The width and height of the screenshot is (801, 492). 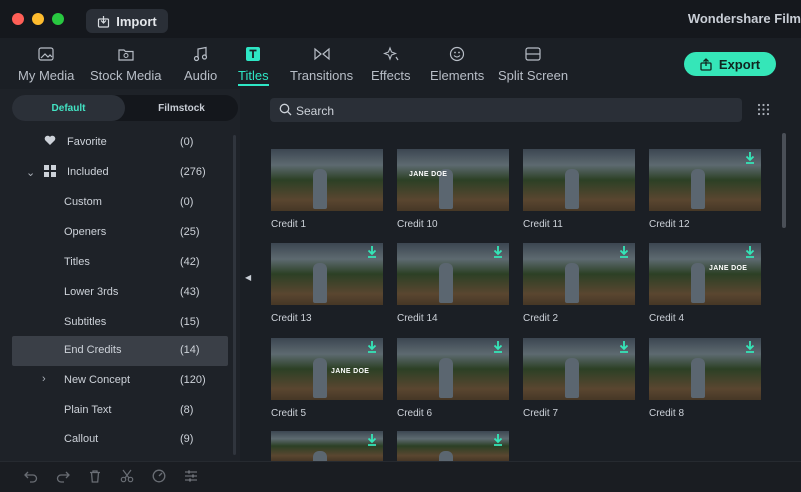 I want to click on title-card: Credit 8, so click(x=705, y=378).